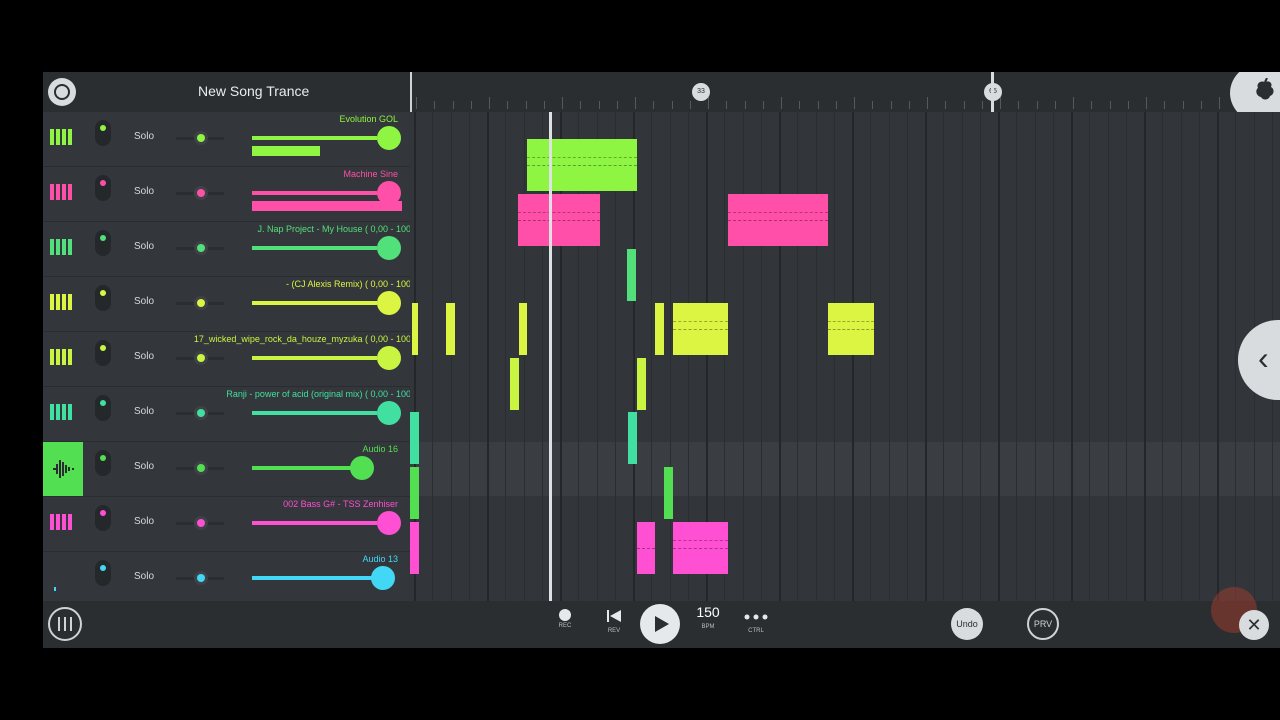  I want to click on track-name: J. Nap Project - My House ( 0,00 - 100), so click(333, 229).